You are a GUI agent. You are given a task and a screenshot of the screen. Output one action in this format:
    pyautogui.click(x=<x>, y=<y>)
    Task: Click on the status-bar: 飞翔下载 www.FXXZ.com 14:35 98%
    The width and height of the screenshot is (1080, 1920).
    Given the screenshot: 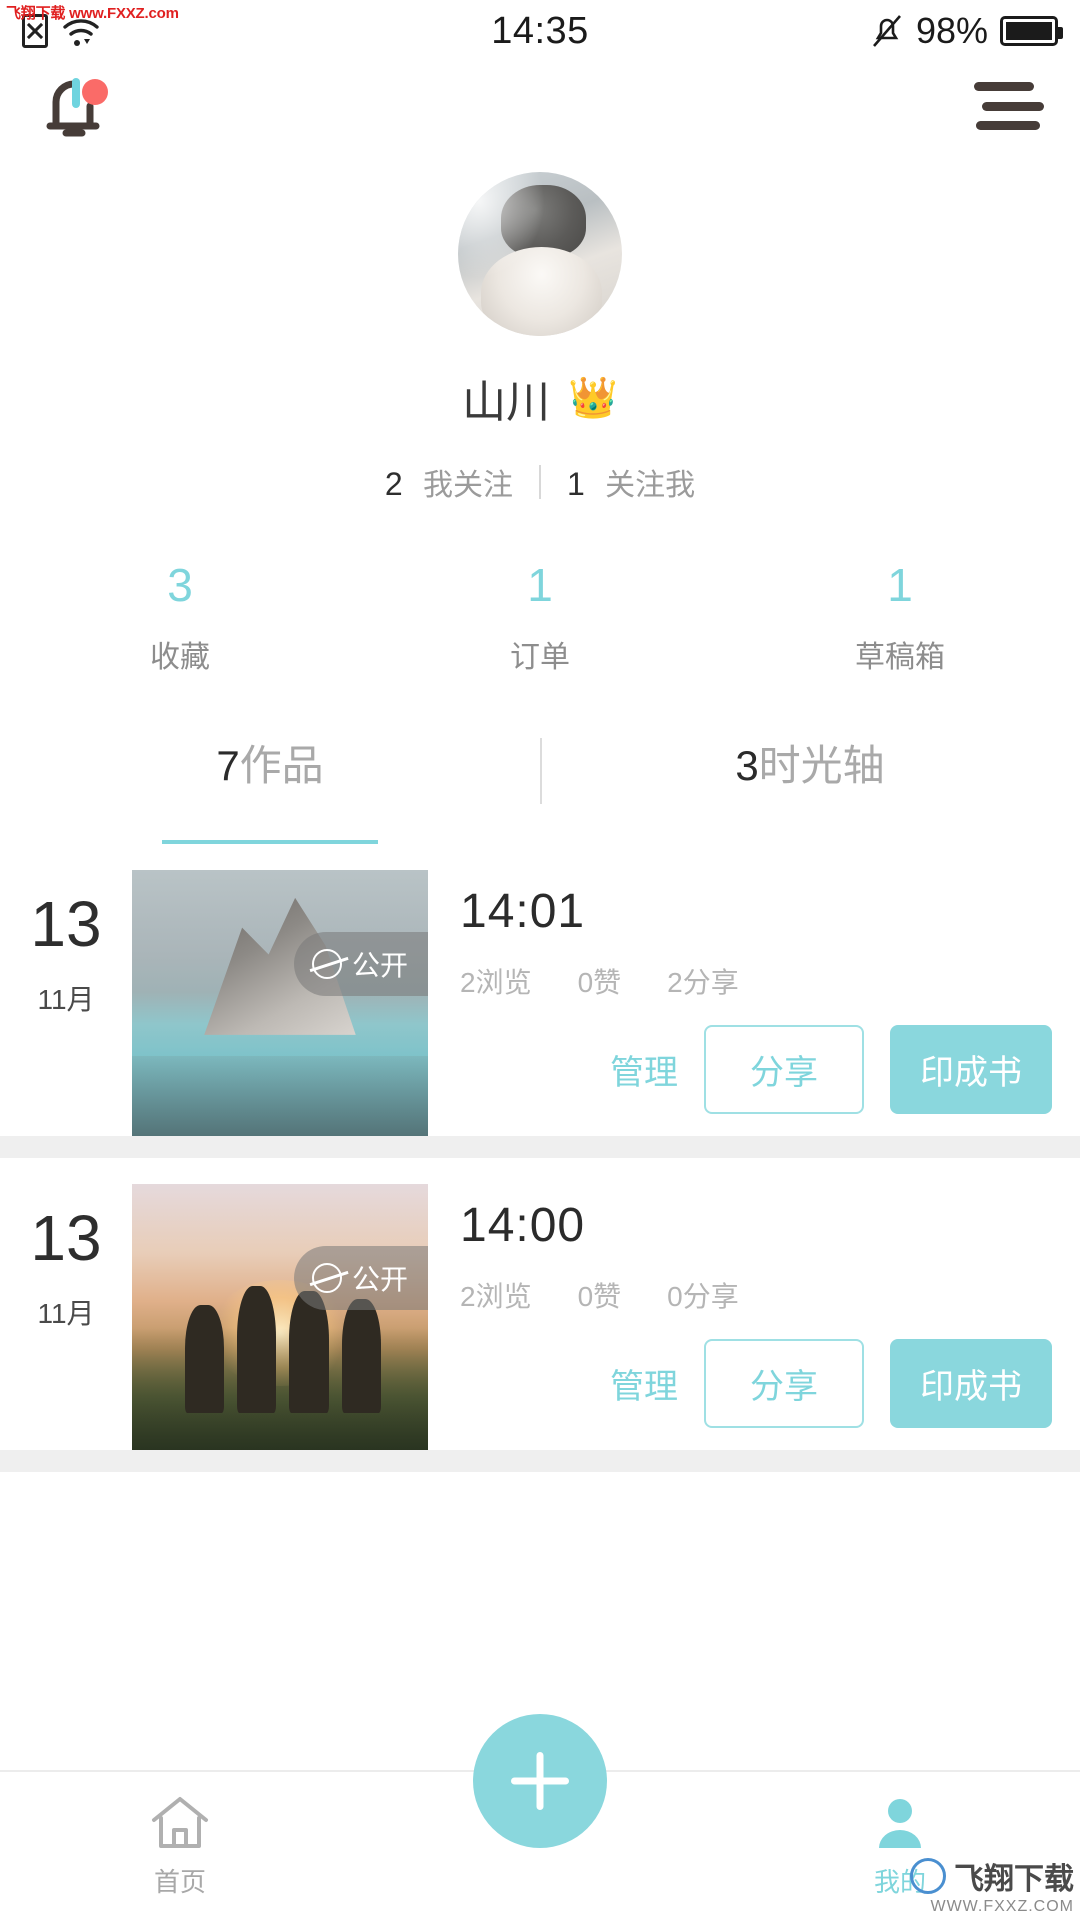 What is the action you would take?
    pyautogui.click(x=540, y=31)
    